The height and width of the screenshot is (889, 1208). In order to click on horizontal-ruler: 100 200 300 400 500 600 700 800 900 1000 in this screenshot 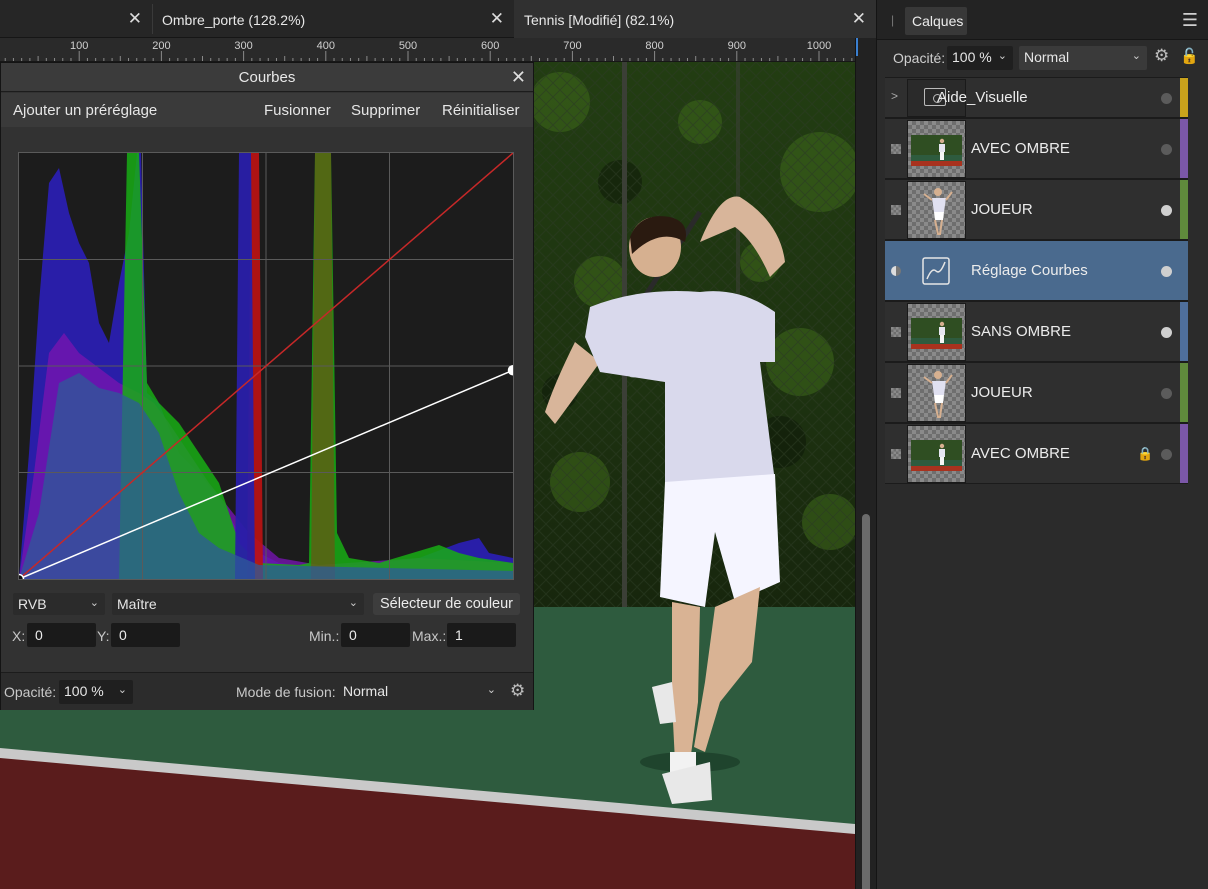, I will do `click(427, 50)`.